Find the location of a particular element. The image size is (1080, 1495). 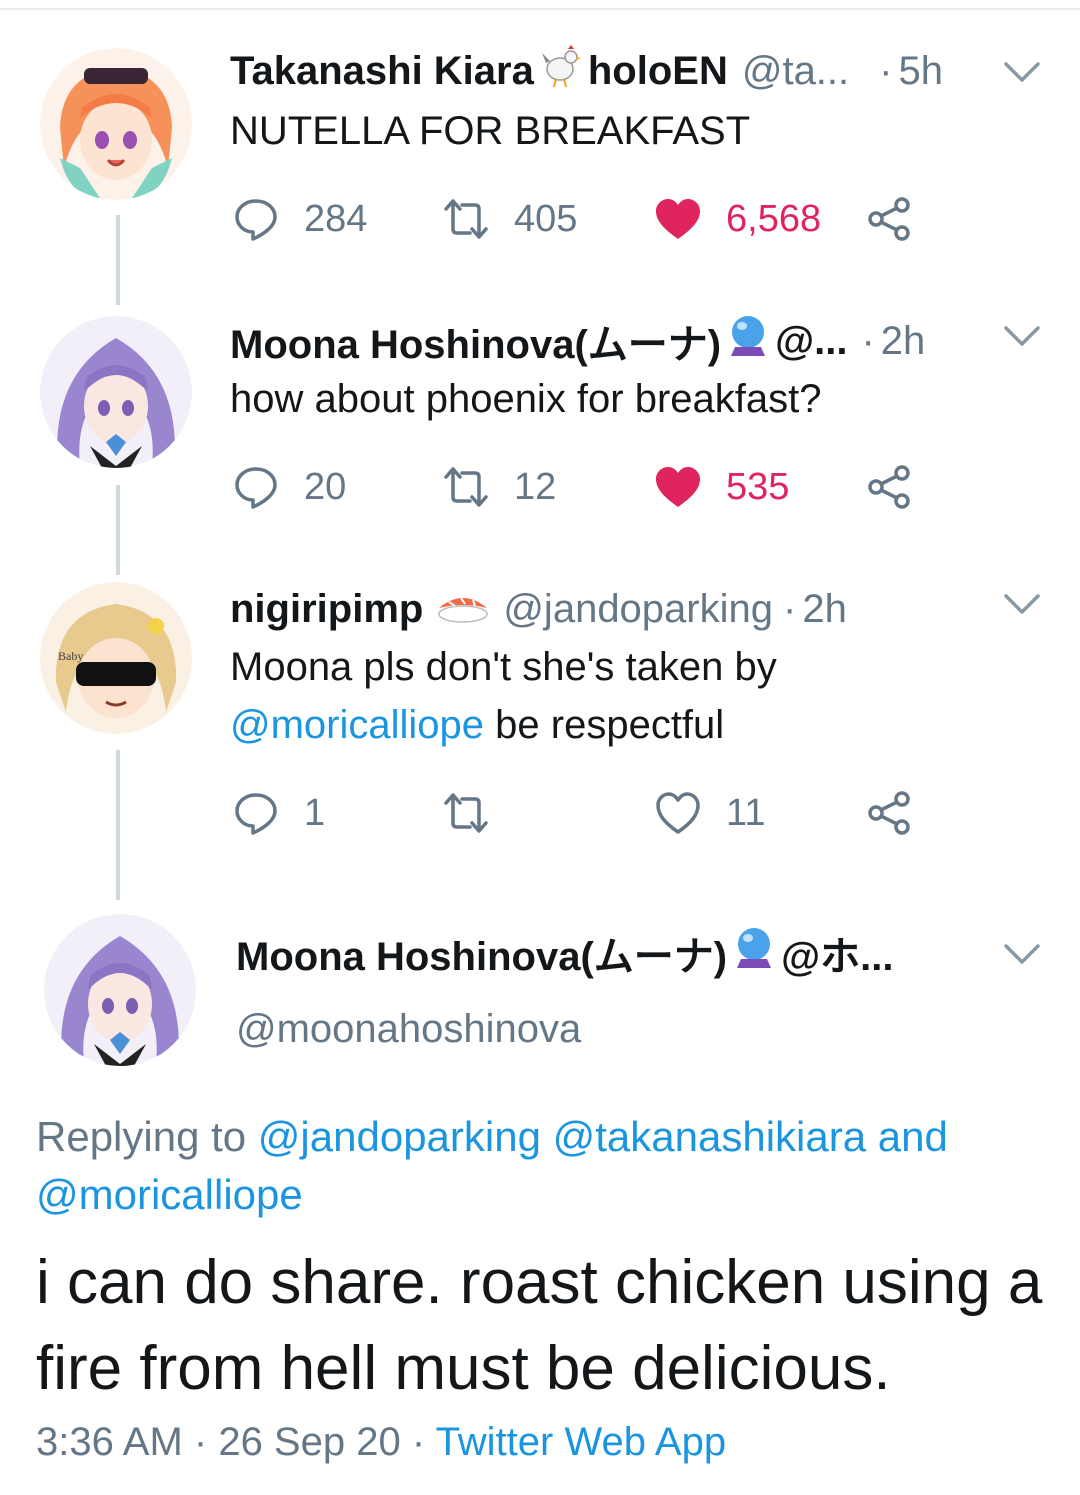

retweet-button is located at coordinates (478, 813).